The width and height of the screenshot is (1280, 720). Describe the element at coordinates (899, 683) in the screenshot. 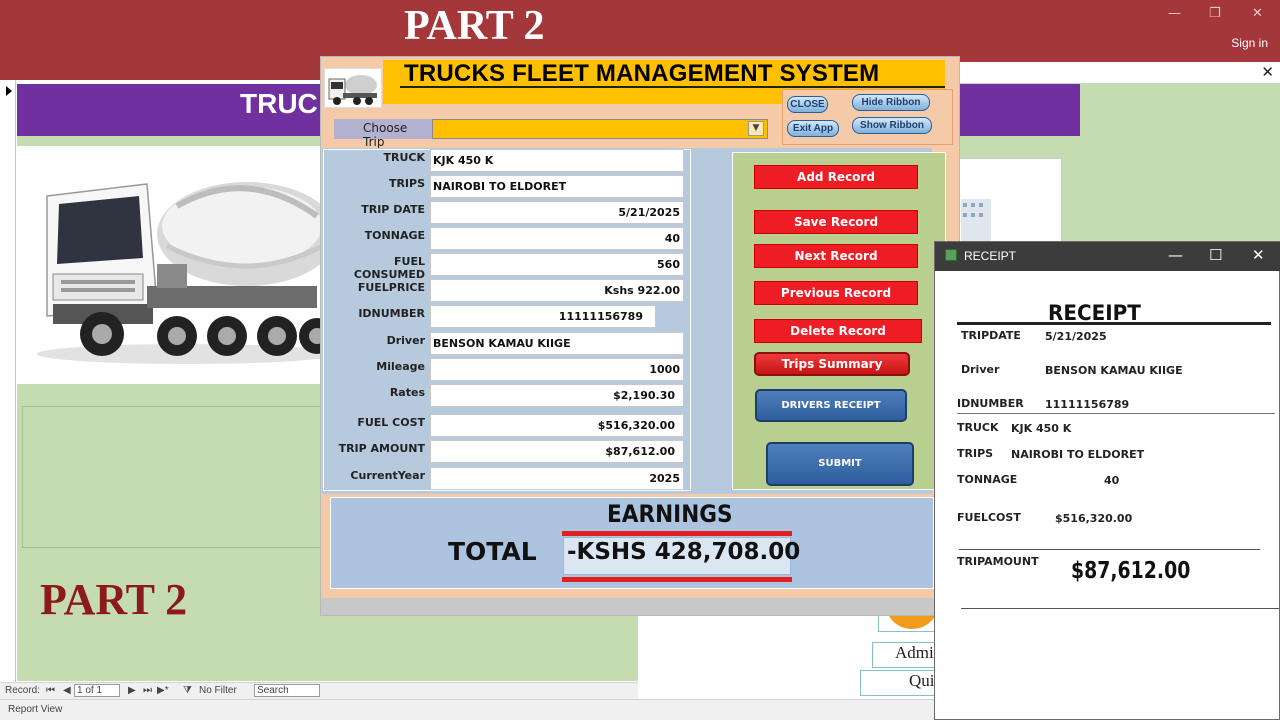

I see `quit-button: Qui` at that location.